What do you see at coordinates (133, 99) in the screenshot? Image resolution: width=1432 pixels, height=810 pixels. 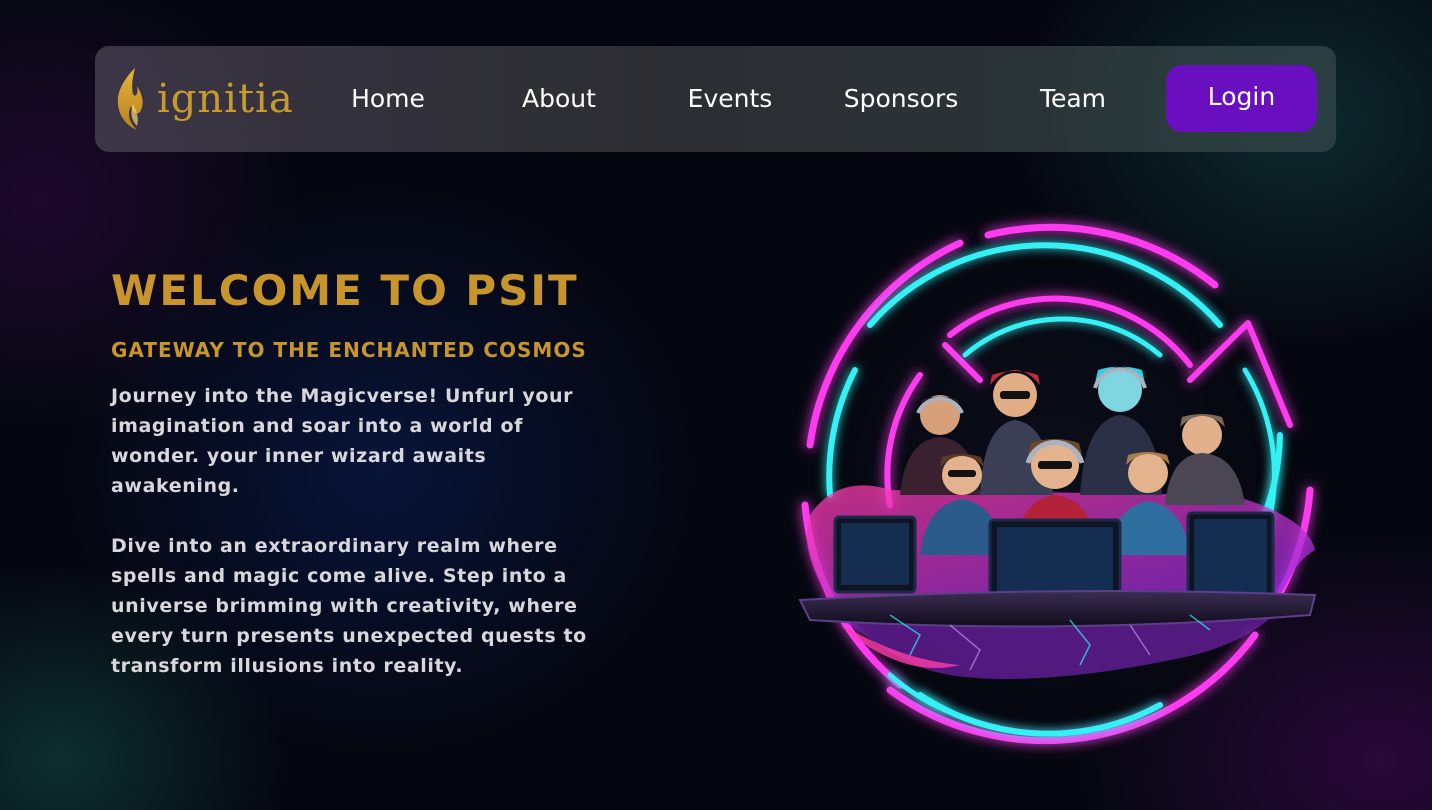 I see `flame-icon` at bounding box center [133, 99].